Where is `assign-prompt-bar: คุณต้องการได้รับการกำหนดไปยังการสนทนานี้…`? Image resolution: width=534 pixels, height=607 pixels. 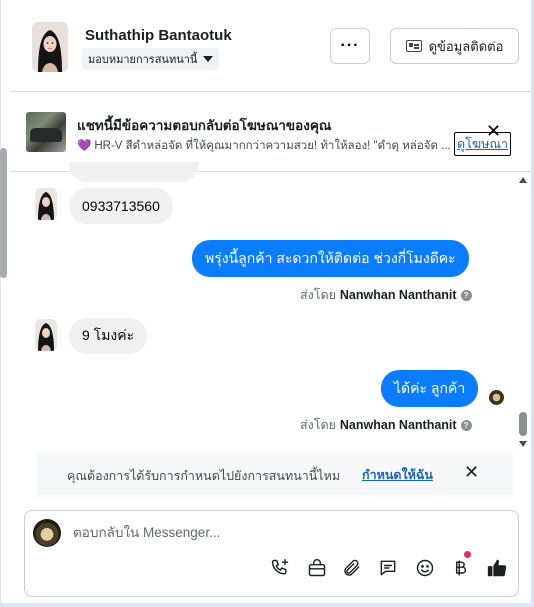
assign-prompt-bar: คุณต้องการได้รับการกำหนดไปยังการสนทนานี้… is located at coordinates (275, 474).